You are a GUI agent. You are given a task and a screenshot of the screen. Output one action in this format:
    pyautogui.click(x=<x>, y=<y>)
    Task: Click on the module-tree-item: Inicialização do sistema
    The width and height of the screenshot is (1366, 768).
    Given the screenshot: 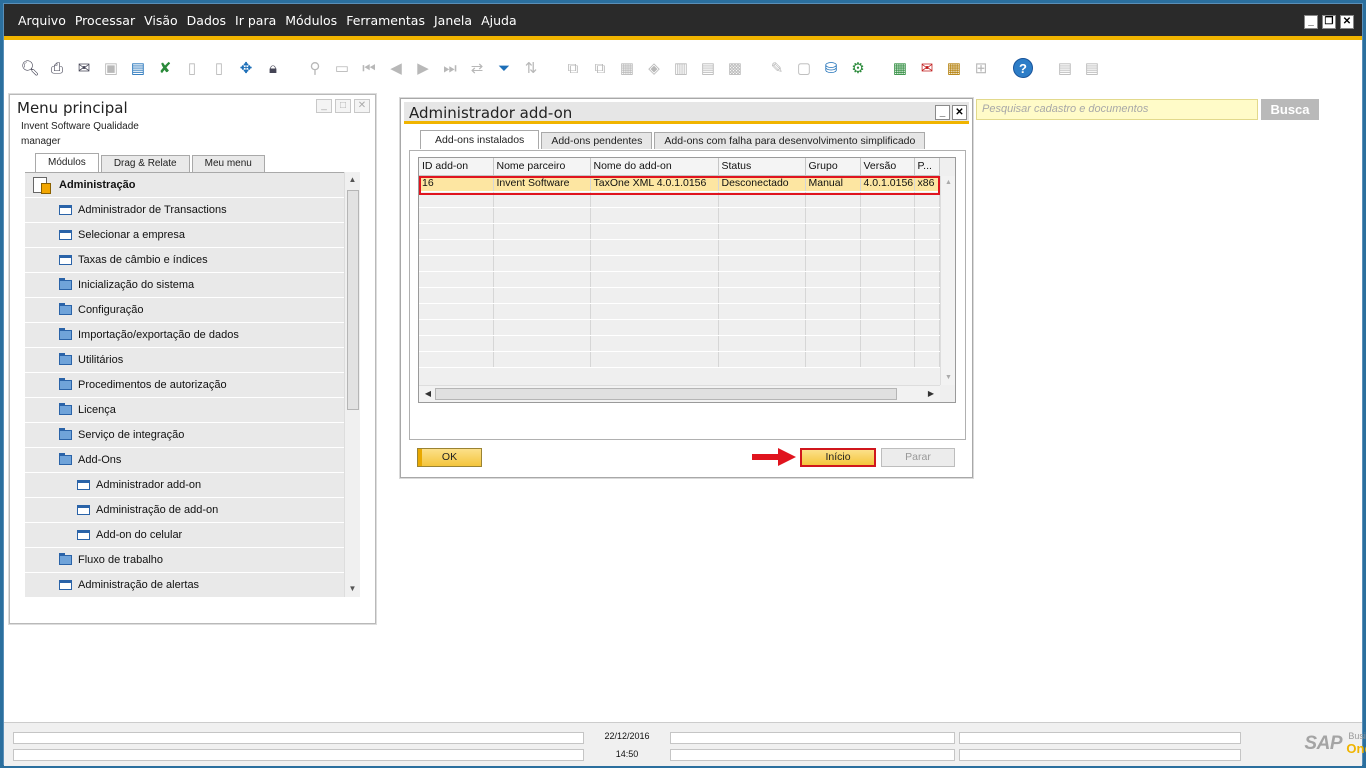 What is the action you would take?
    pyautogui.click(x=184, y=285)
    